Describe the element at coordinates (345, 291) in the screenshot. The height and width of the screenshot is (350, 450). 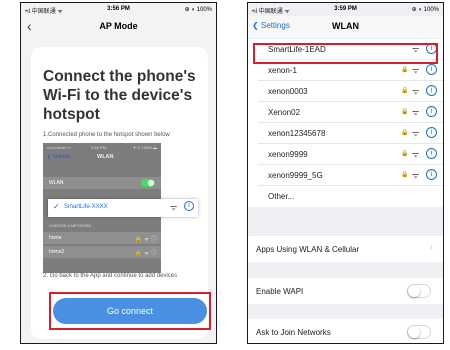
I see `enable-wapi-row: Enable WAPI` at that location.